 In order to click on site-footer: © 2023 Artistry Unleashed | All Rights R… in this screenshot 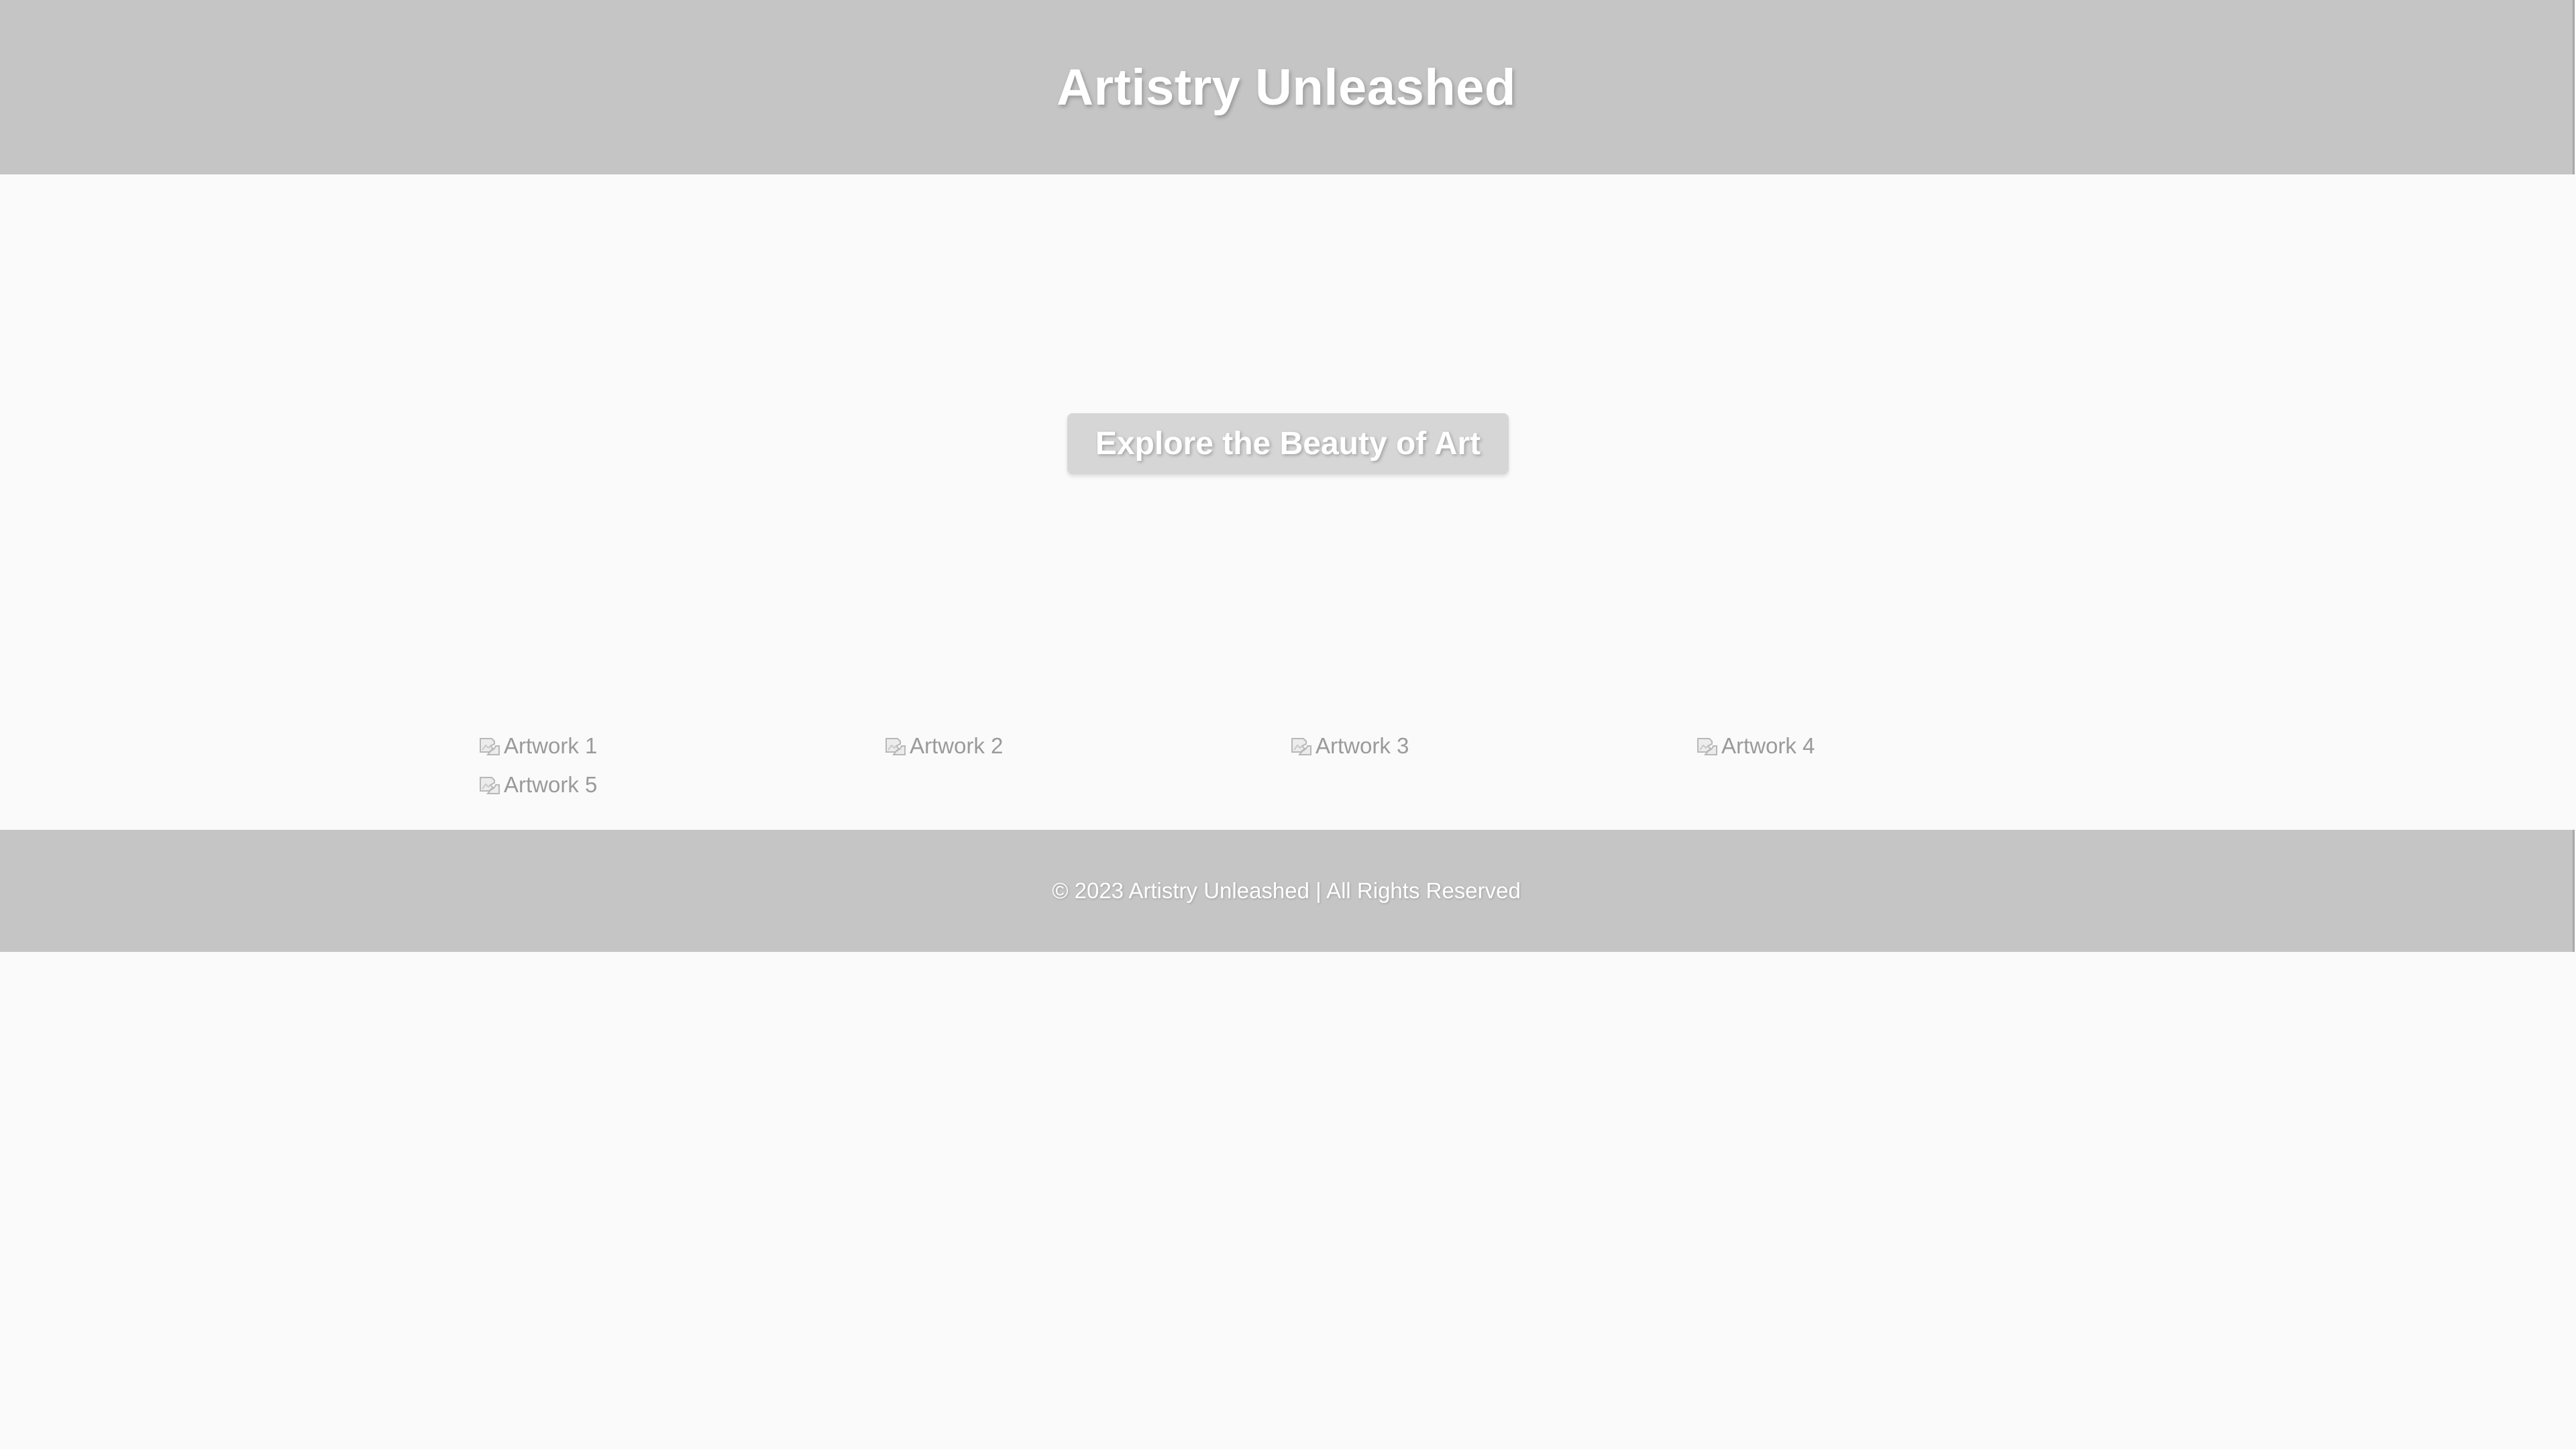, I will do `click(1287, 891)`.